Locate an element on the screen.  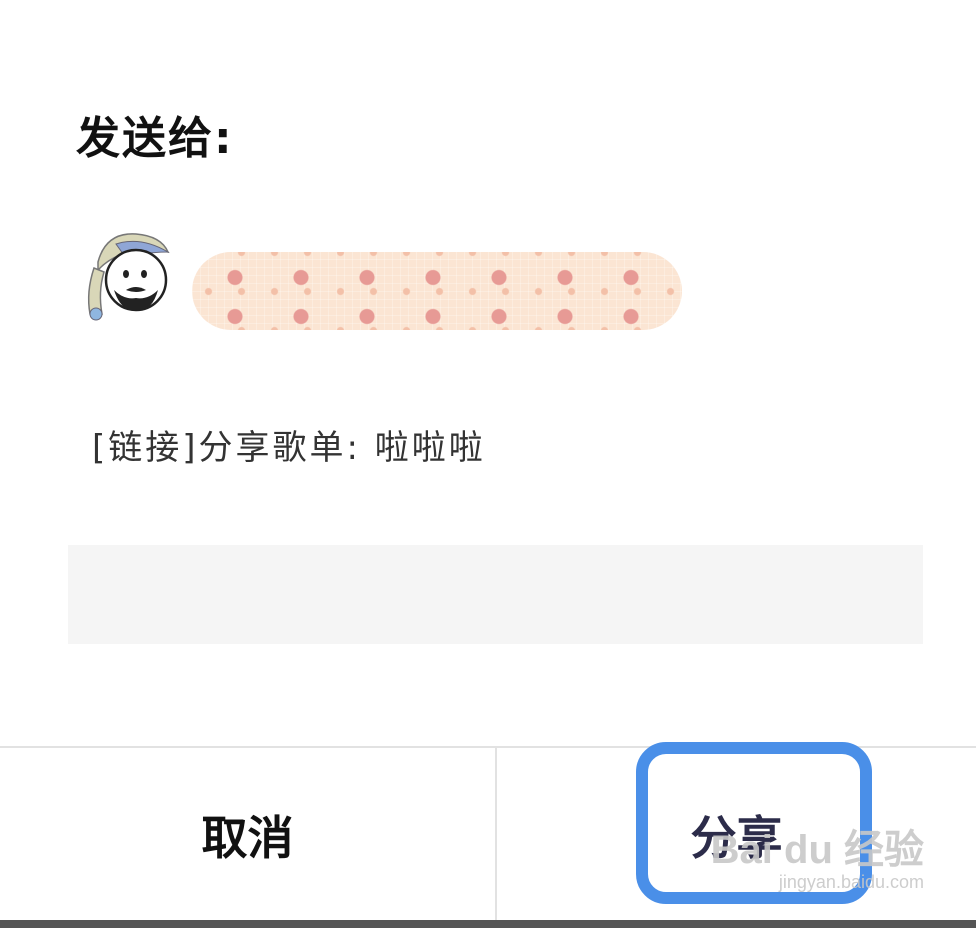
recipient-row is located at coordinates (386, 277).